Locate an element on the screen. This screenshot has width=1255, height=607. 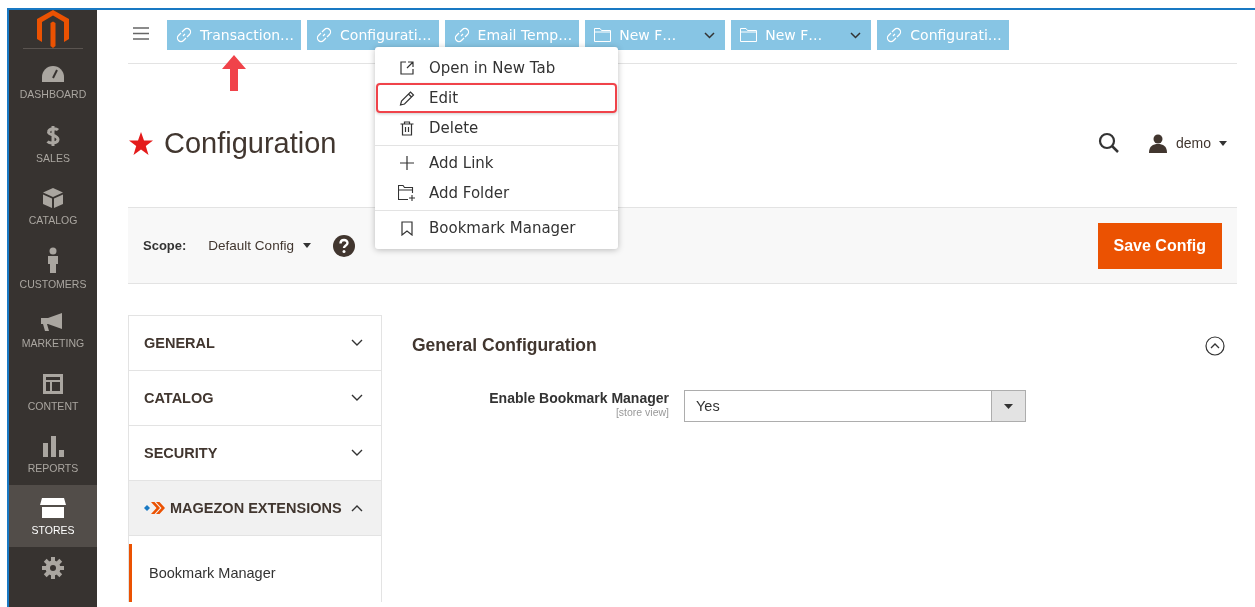
menu-item: Bookmark Manager is located at coordinates (496, 228).